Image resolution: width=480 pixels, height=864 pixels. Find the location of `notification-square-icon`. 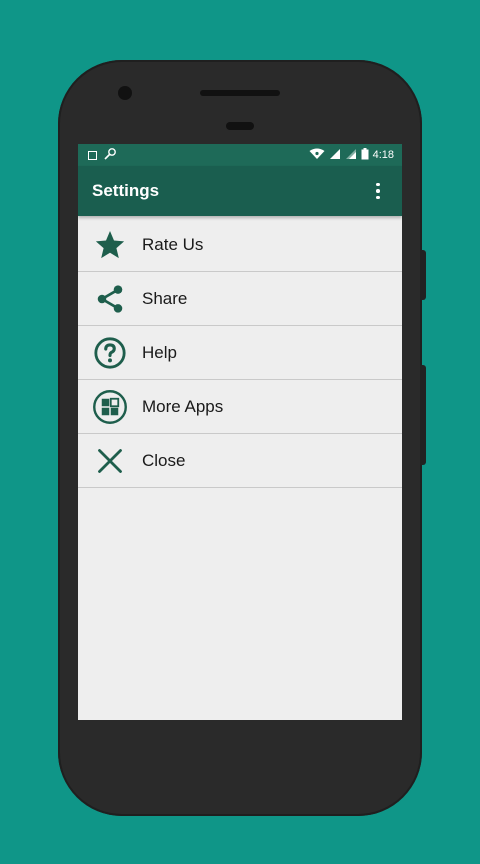

notification-square-icon is located at coordinates (92, 155).